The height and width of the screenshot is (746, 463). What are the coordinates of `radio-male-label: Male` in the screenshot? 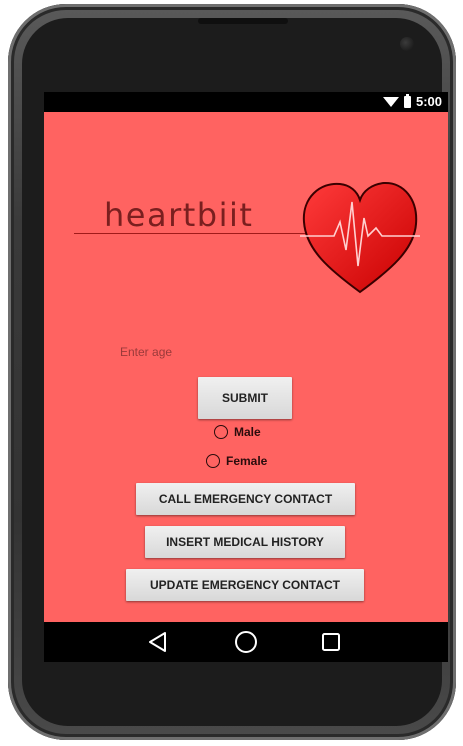 It's located at (247, 432).